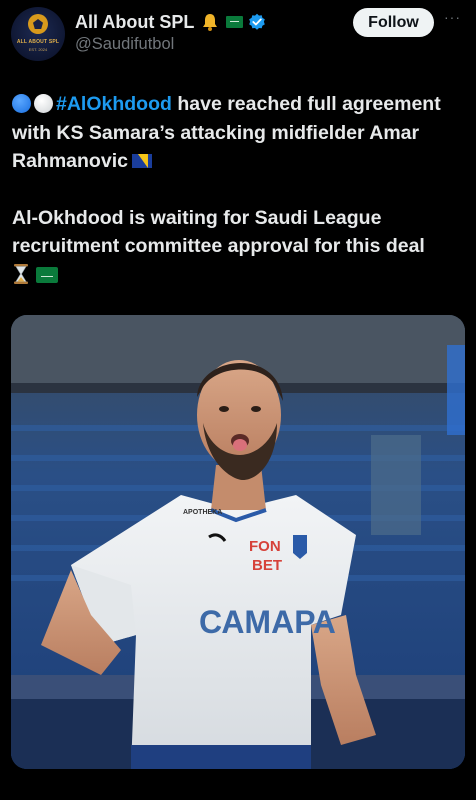 Image resolution: width=476 pixels, height=800 pixels. What do you see at coordinates (210, 22) in the screenshot?
I see `bell-icon` at bounding box center [210, 22].